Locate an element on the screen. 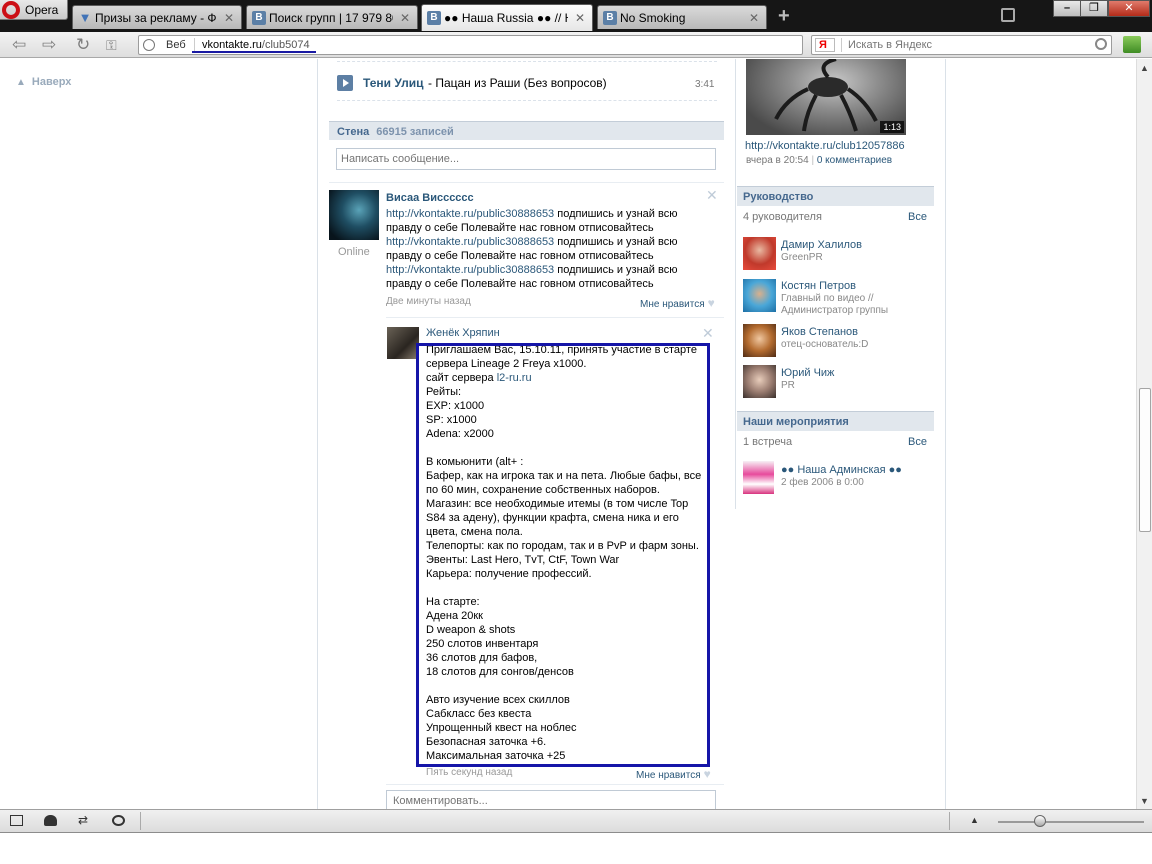  post-author-avatar is located at coordinates (354, 215).